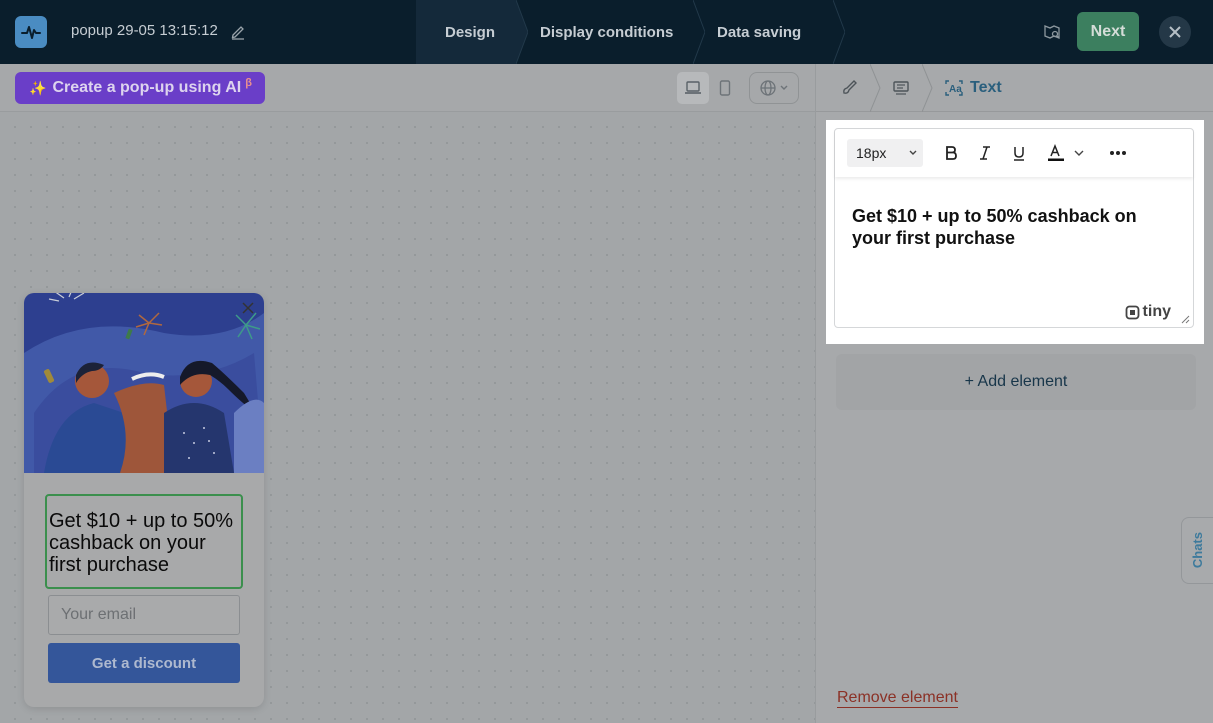 The height and width of the screenshot is (723, 1213). I want to click on text-icon: Aa, so click(954, 88).